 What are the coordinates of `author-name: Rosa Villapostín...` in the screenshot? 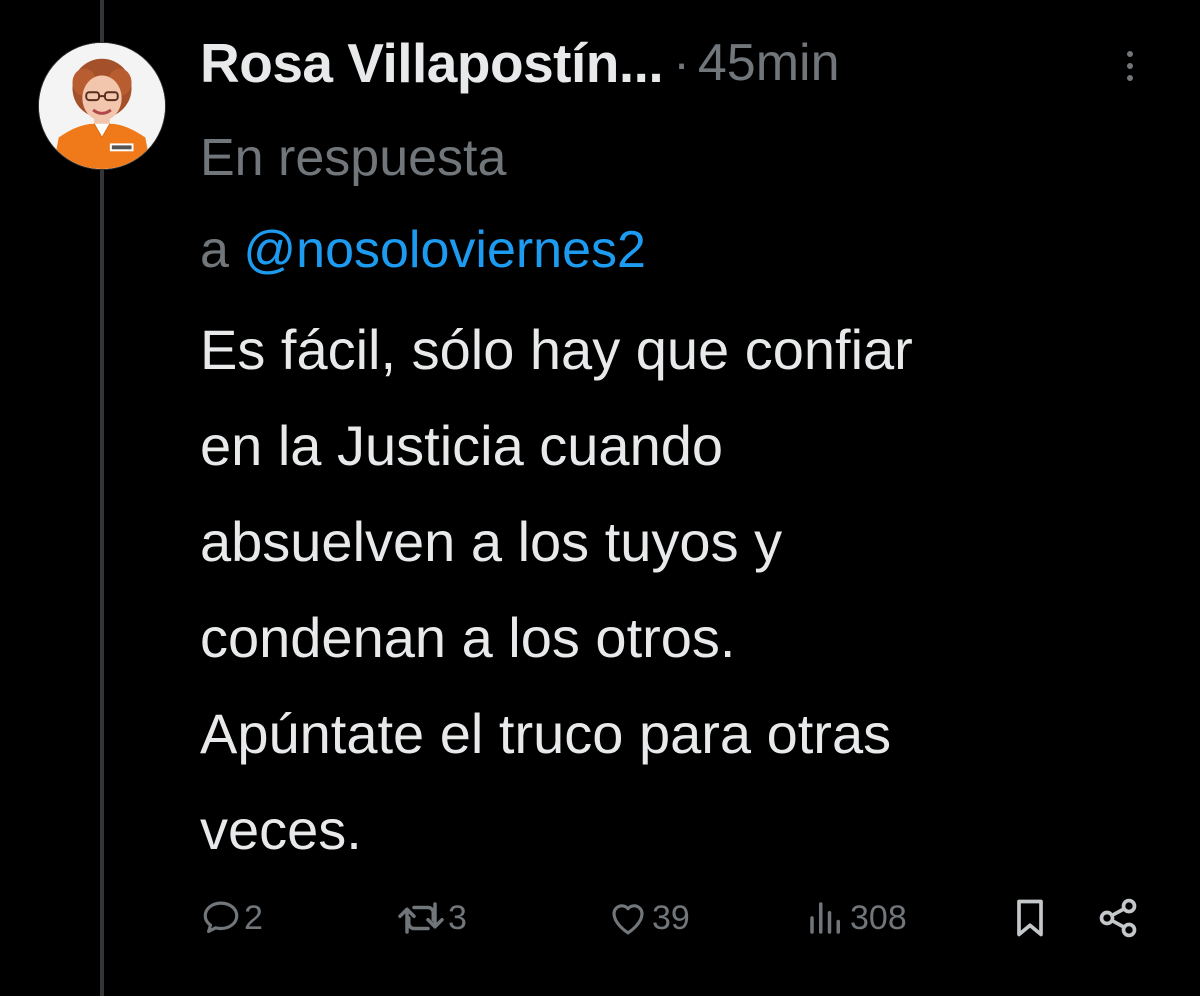 It's located at (432, 63).